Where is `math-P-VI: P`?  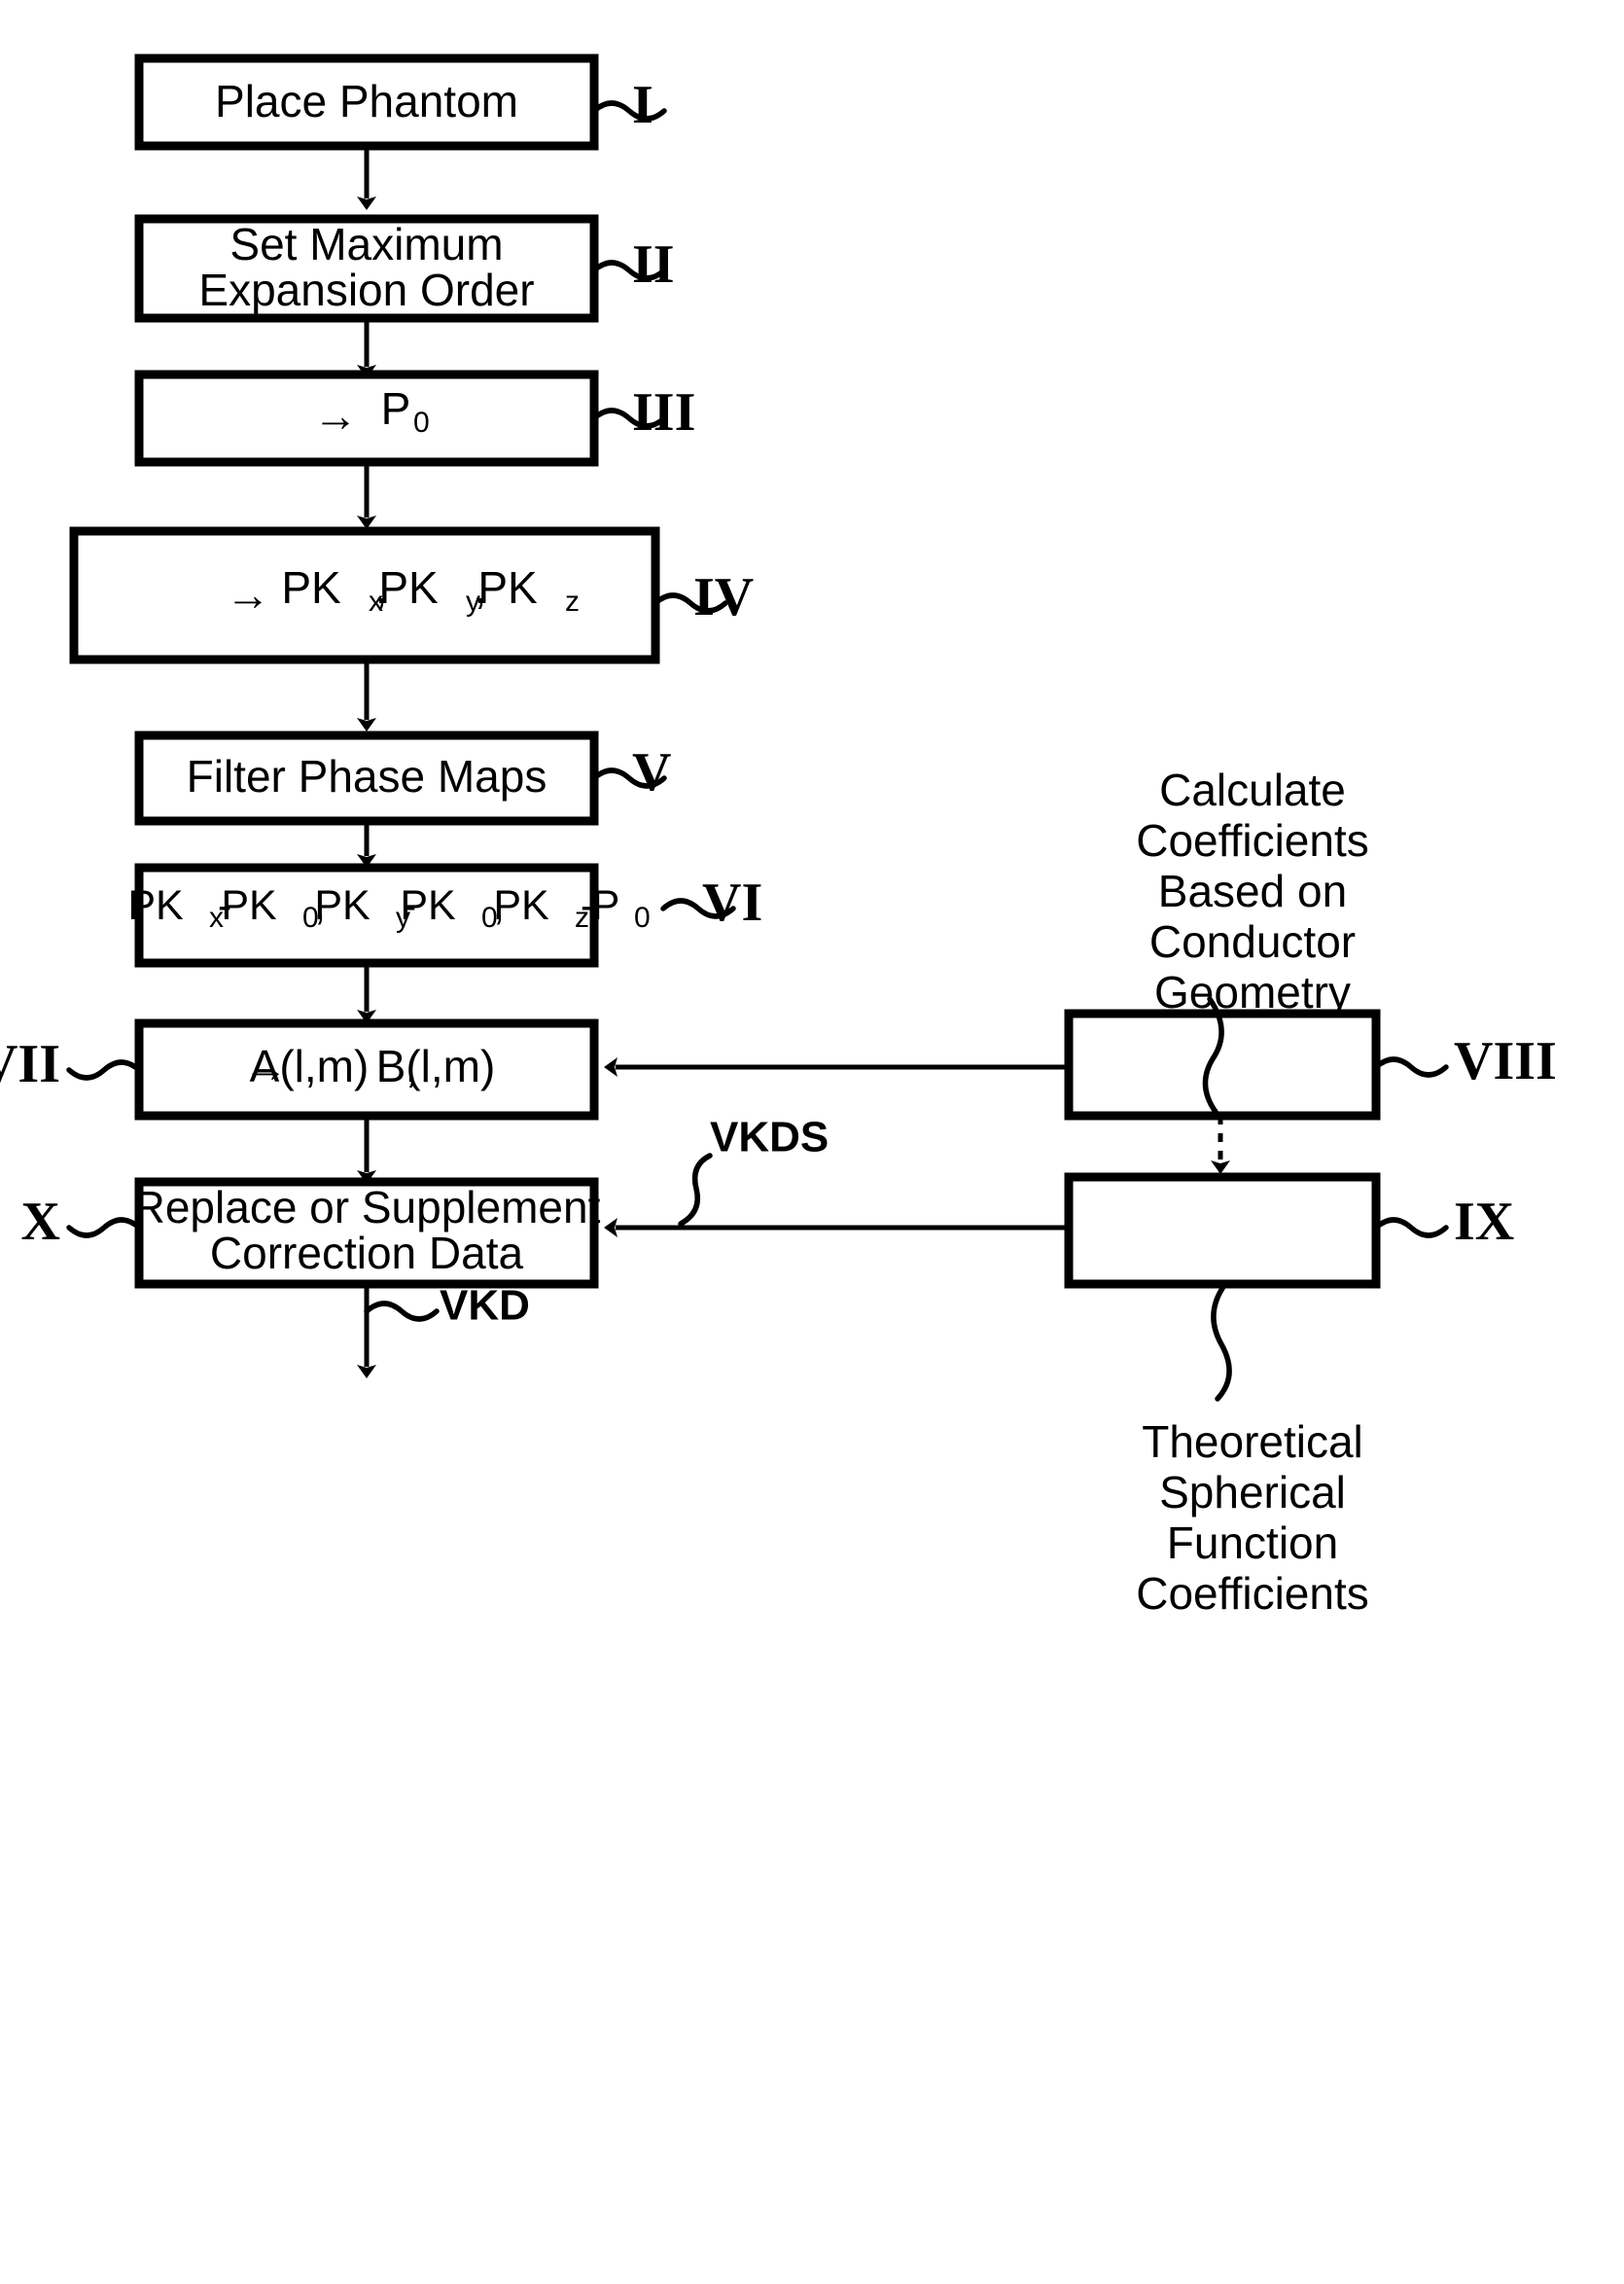
math-P-VI: P is located at coordinates (606, 905).